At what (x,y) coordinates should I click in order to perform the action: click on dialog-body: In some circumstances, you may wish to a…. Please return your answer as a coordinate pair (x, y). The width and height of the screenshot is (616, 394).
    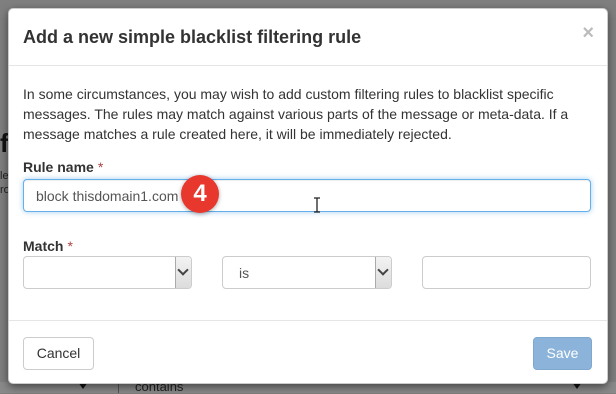
    Looking at the image, I should click on (308, 114).